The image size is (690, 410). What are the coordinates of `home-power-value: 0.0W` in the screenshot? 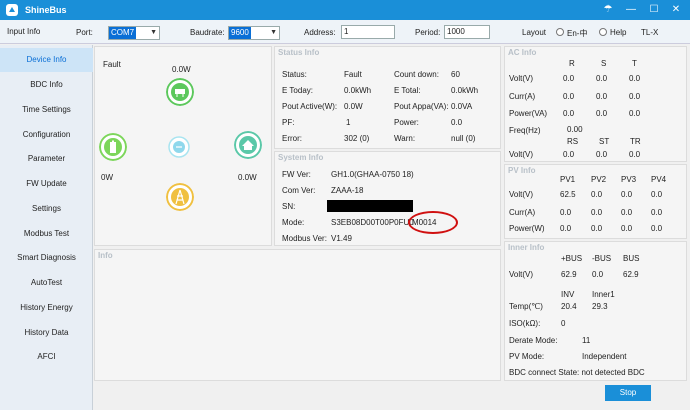 It's located at (247, 177).